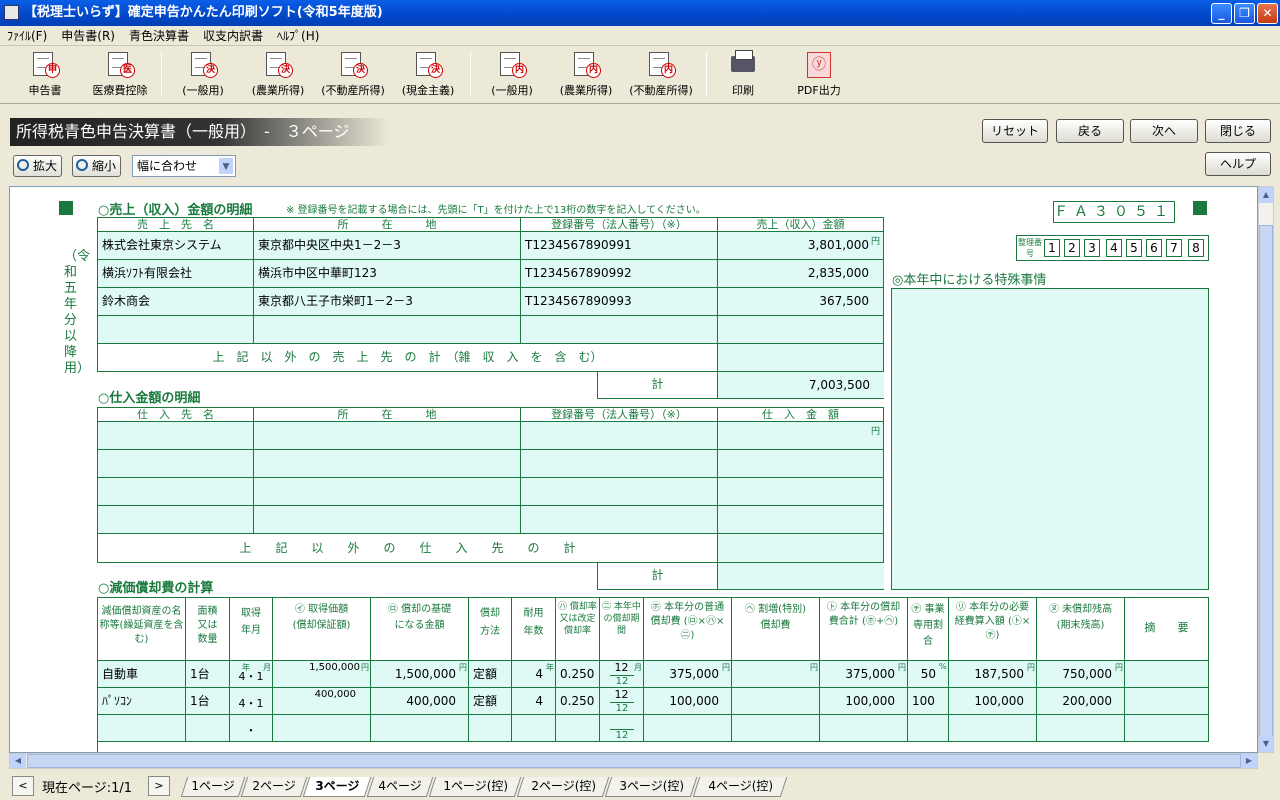  I want to click on sales-name-2: 横浜ｿﾌﾄ有限会社, so click(176, 274).